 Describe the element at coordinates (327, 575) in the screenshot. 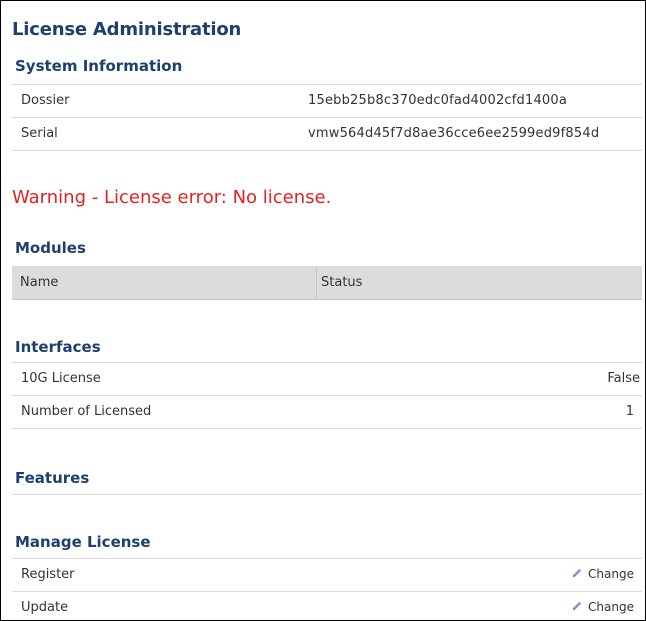

I see `manage-row-register: Register Change` at that location.